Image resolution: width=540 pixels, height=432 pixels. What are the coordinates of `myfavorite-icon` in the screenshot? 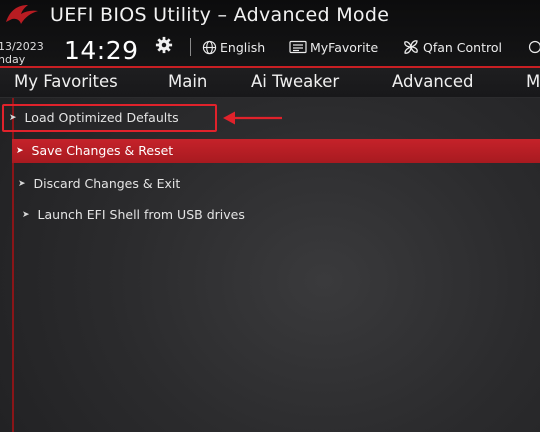 It's located at (298, 47).